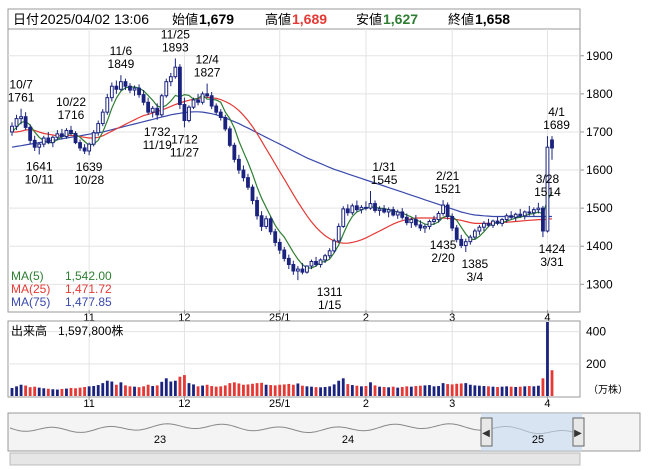  What do you see at coordinates (447, 189) in the screenshot?
I see `annotation-value: 1521` at bounding box center [447, 189].